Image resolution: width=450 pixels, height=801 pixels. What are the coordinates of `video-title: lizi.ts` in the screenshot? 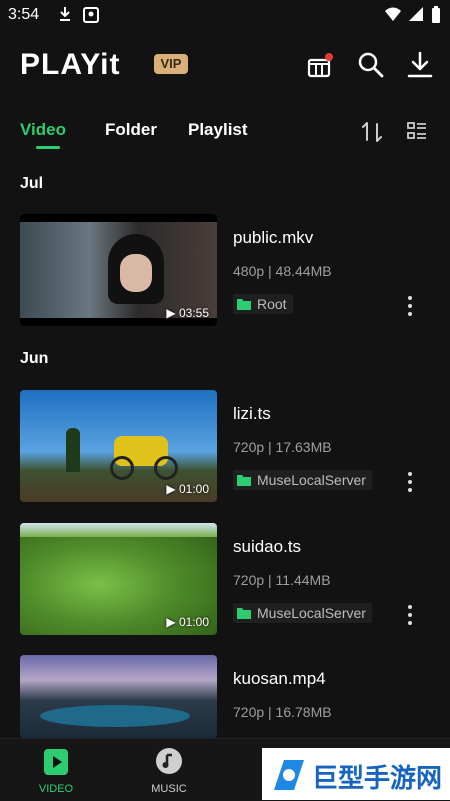 It's located at (252, 413).